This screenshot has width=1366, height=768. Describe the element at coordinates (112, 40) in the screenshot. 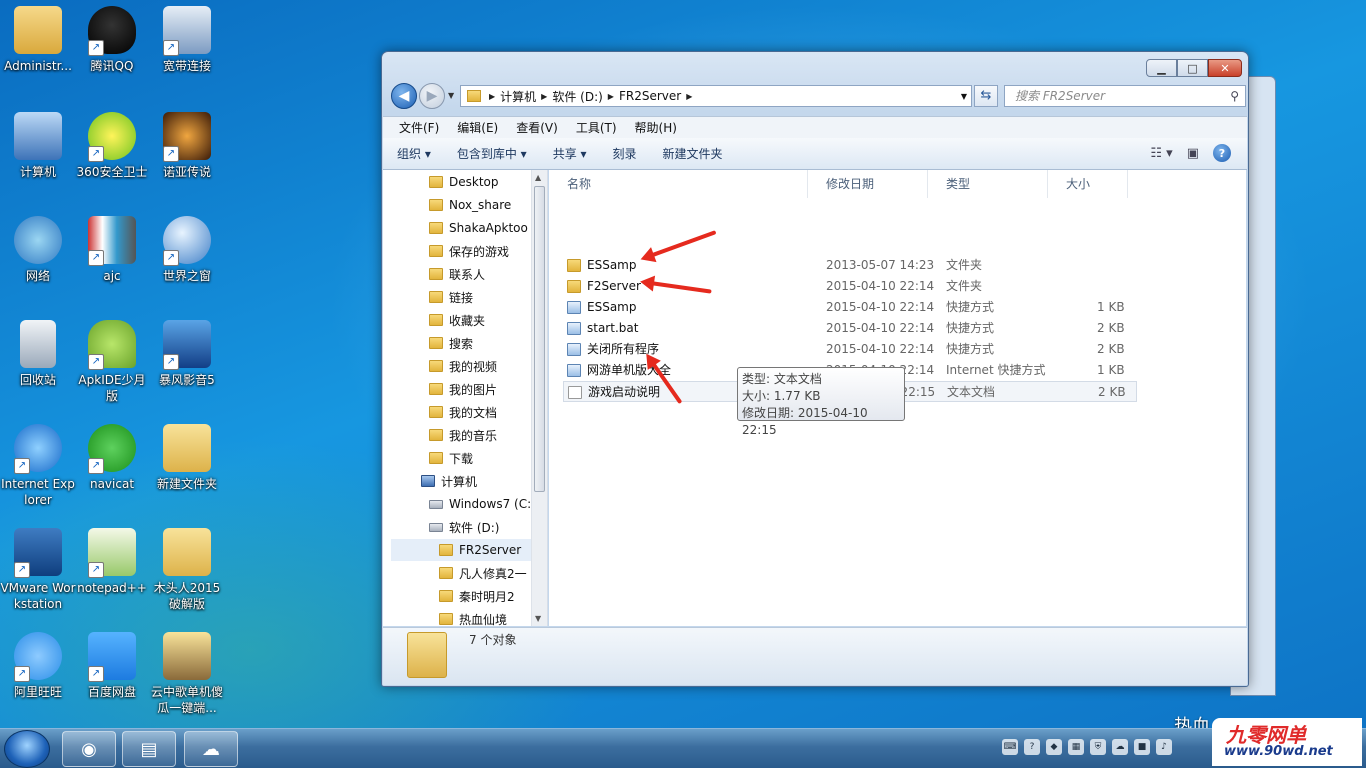

I see `desktop-icon-qq: ↗ 腾讯QQ` at that location.